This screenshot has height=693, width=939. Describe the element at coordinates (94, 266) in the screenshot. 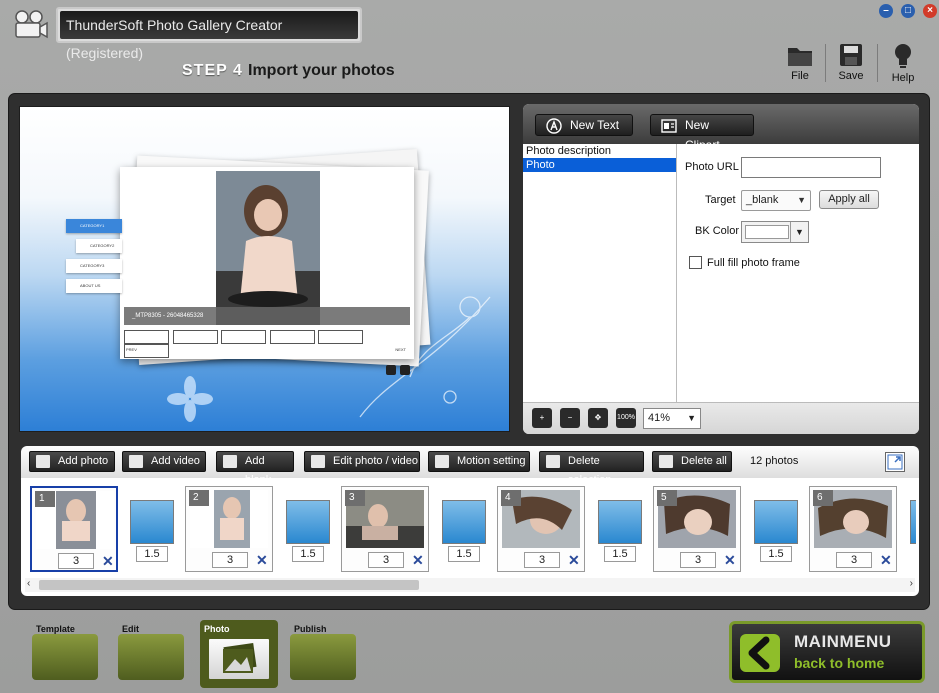

I see `preview-menu-item: CATEGORY3` at that location.